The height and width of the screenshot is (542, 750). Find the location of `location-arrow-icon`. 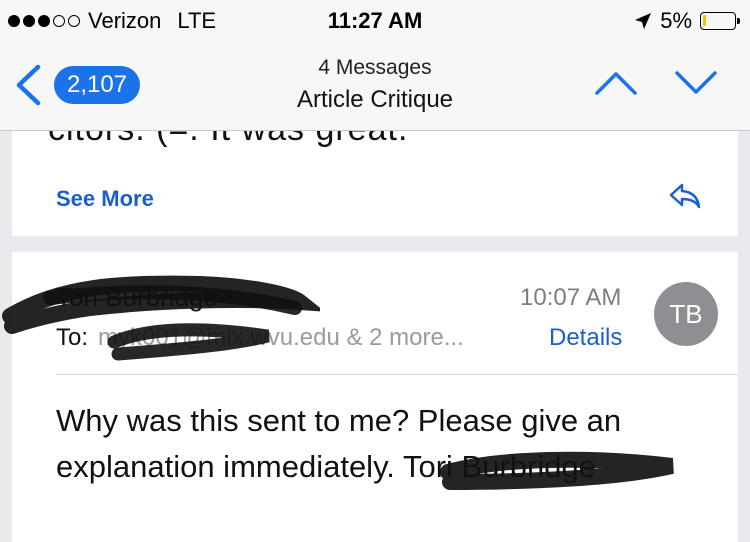

location-arrow-icon is located at coordinates (643, 21).